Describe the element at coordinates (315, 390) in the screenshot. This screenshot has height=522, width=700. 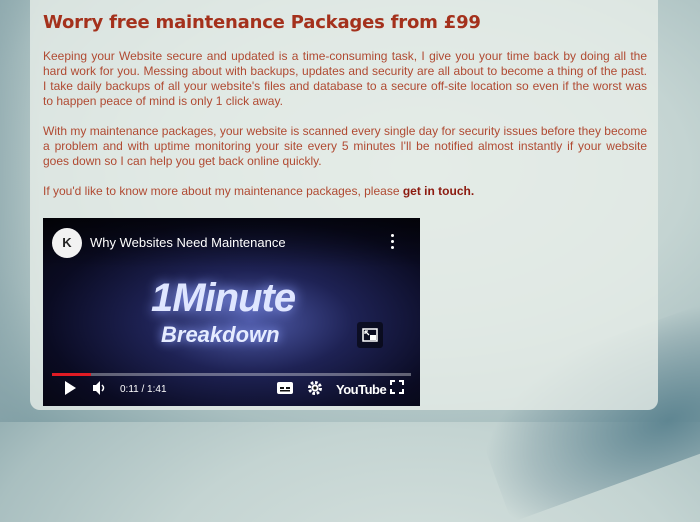
I see `settings-icon` at that location.